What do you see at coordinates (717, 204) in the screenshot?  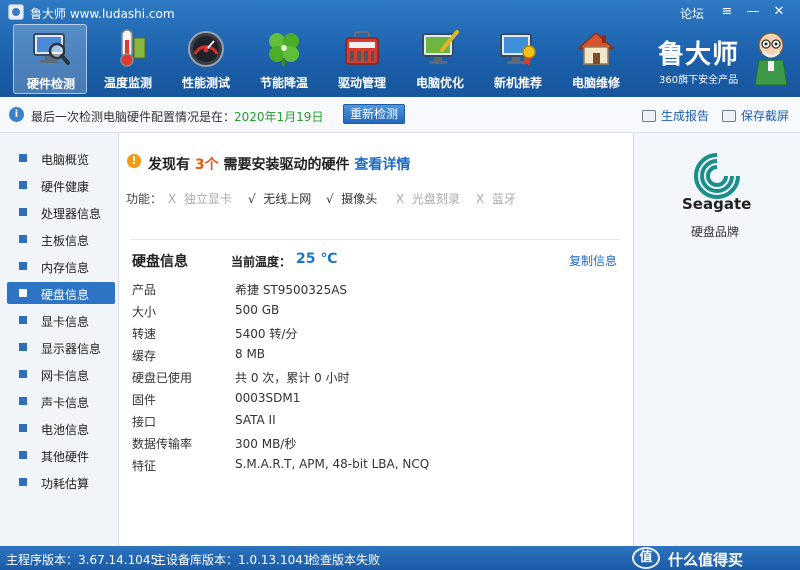 I see `disk-brand-name: Seagate` at bounding box center [717, 204].